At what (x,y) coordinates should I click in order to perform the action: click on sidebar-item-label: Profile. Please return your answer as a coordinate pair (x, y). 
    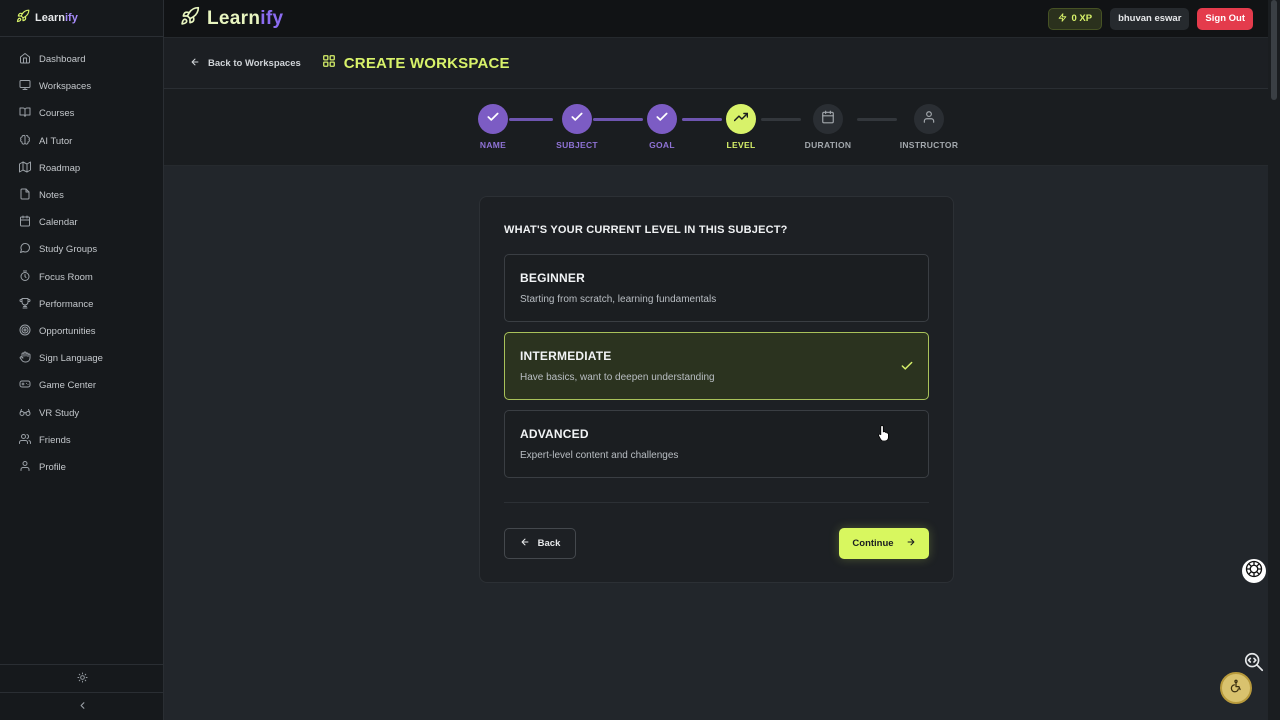
    Looking at the image, I should click on (52, 467).